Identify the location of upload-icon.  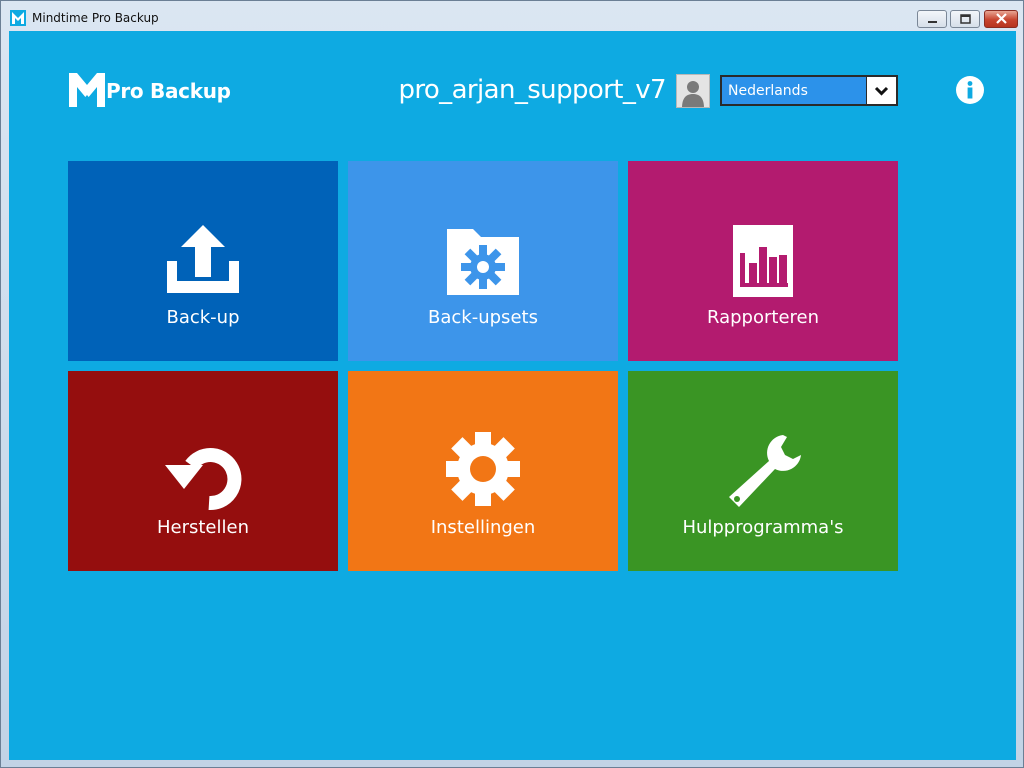
(203, 259).